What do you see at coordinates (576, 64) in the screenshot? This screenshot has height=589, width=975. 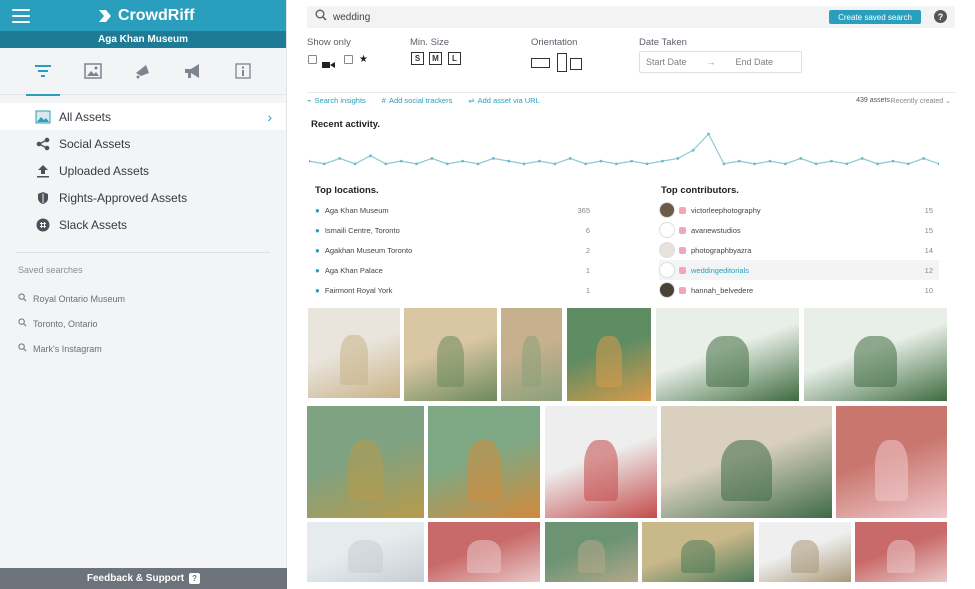 I see `square-orientation-icon` at bounding box center [576, 64].